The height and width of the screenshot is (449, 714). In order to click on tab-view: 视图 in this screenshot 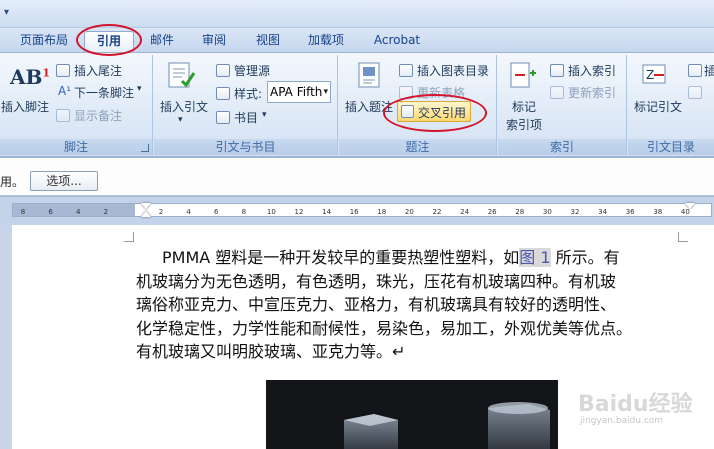, I will do `click(268, 41)`.